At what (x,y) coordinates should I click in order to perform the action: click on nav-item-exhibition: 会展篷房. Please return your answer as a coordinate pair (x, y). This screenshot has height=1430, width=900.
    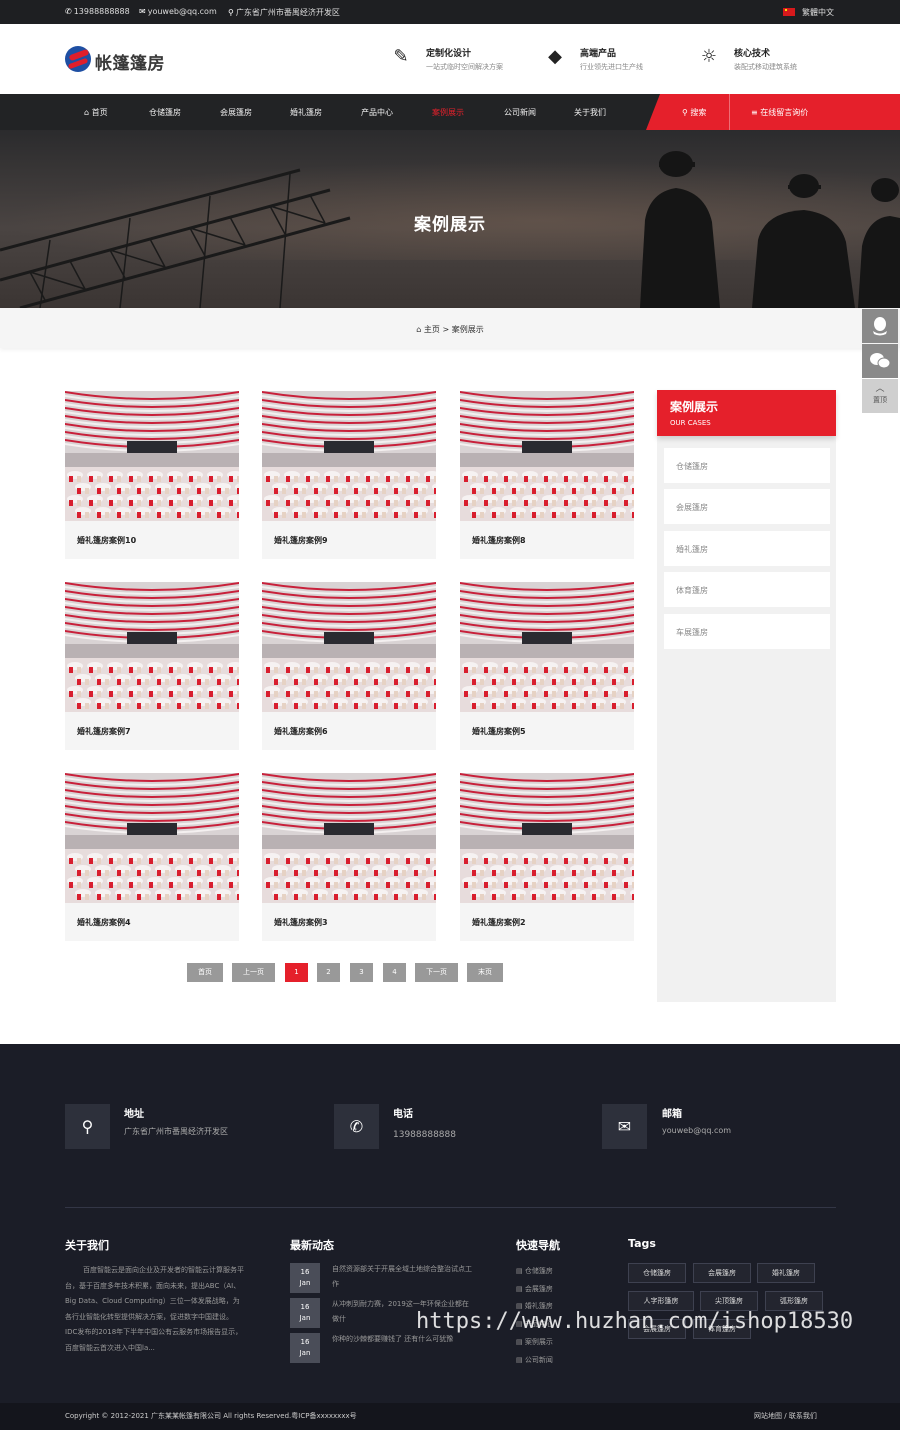
    Looking at the image, I should click on (236, 112).